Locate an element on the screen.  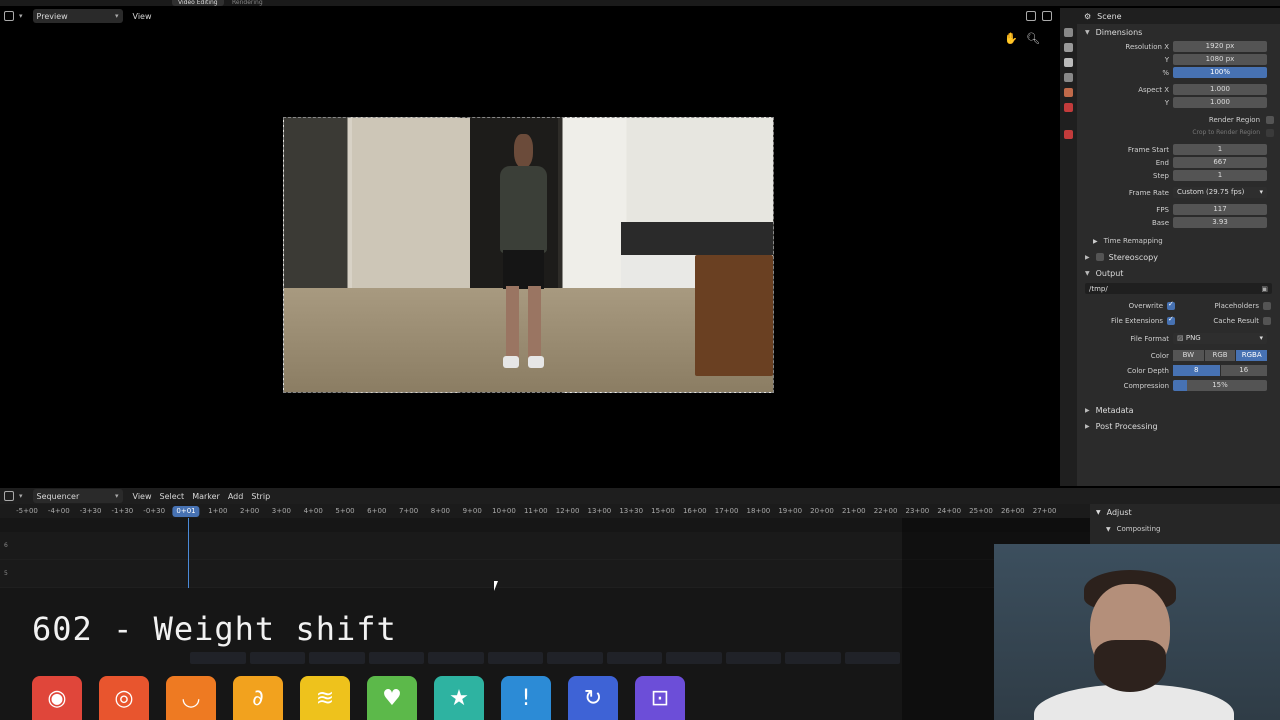
crop-region-checkbox is located at coordinates (1270, 132).